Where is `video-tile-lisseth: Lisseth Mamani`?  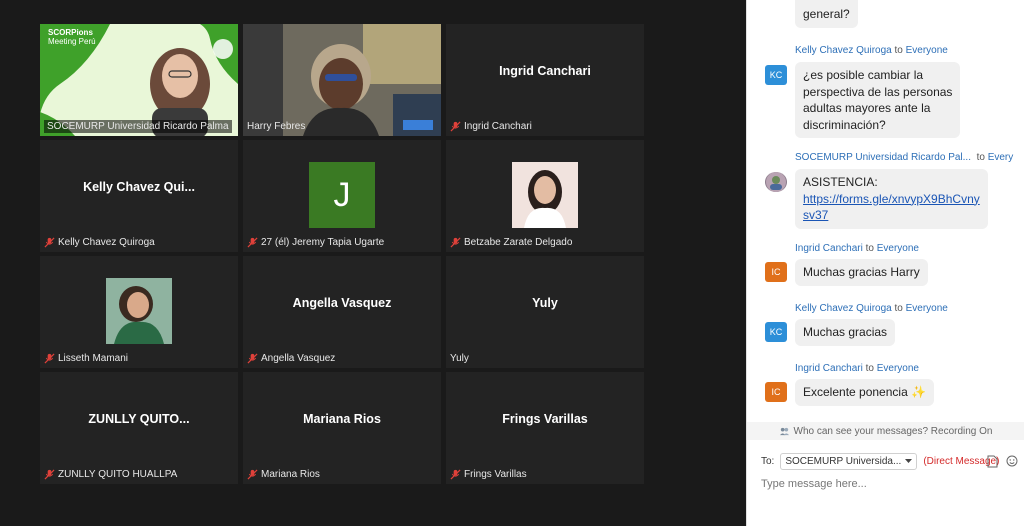
video-tile-lisseth: Lisseth Mamani is located at coordinates (139, 312).